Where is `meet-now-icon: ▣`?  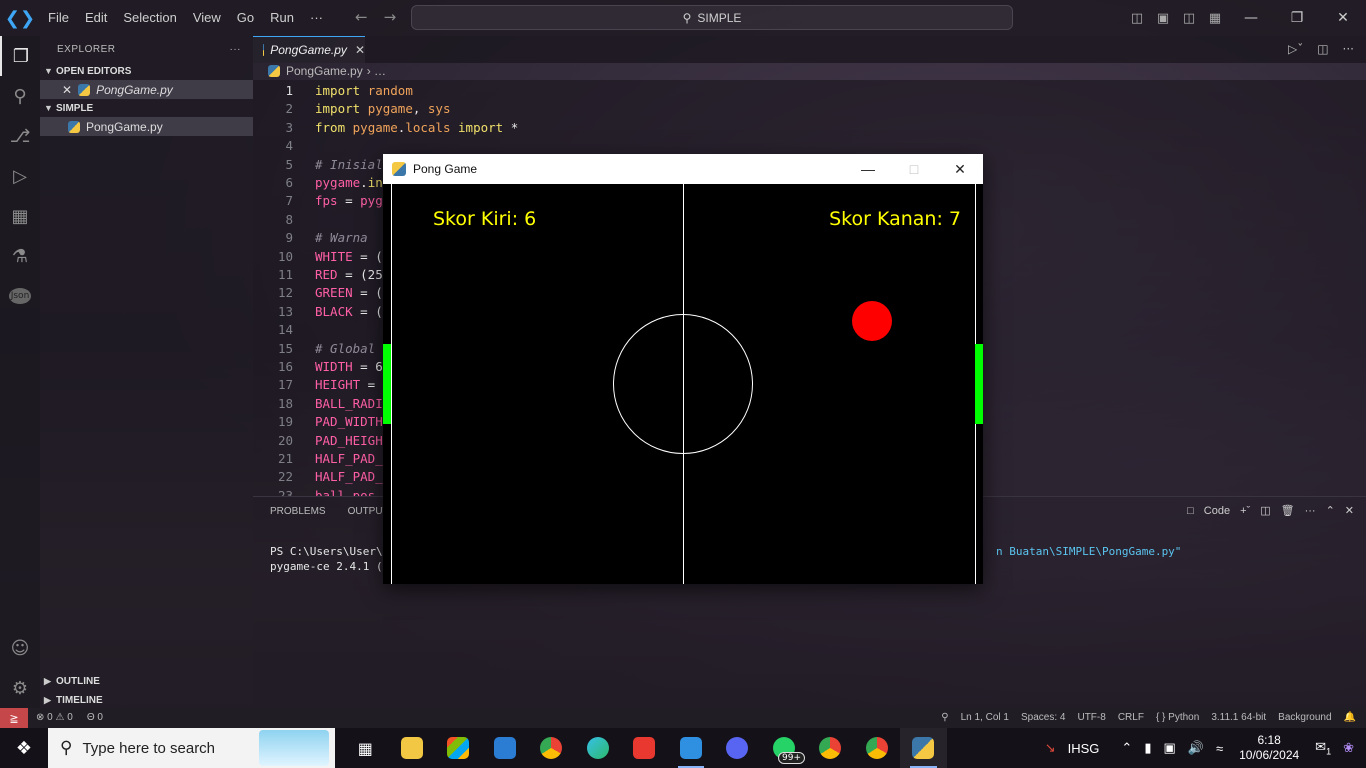 meet-now-icon: ▣ is located at coordinates (1169, 748).